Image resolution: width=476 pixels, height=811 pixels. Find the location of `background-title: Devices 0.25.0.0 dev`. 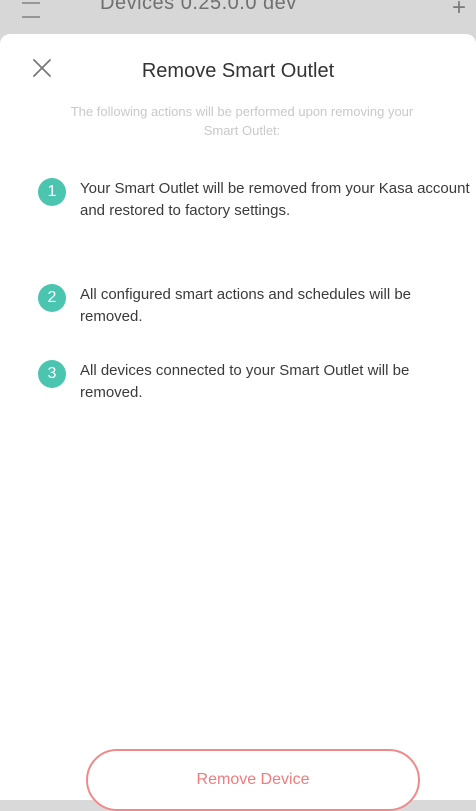

background-title: Devices 0.25.0.0 dev is located at coordinates (240, 5).